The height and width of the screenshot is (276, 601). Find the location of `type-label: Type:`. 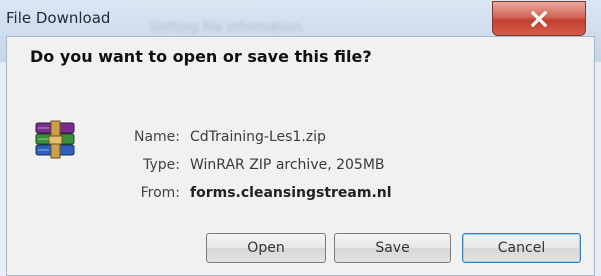

type-label: Type: is located at coordinates (161, 165).